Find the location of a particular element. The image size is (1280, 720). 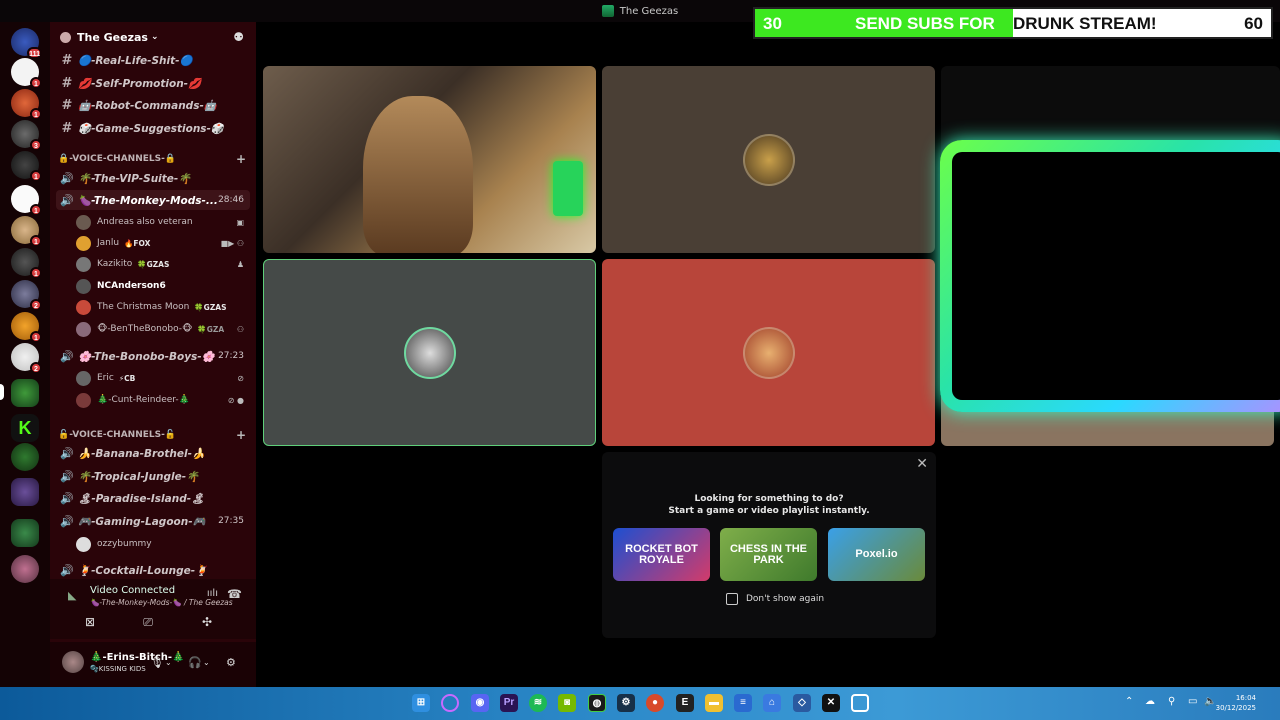

epic-icon: E is located at coordinates (685, 703).